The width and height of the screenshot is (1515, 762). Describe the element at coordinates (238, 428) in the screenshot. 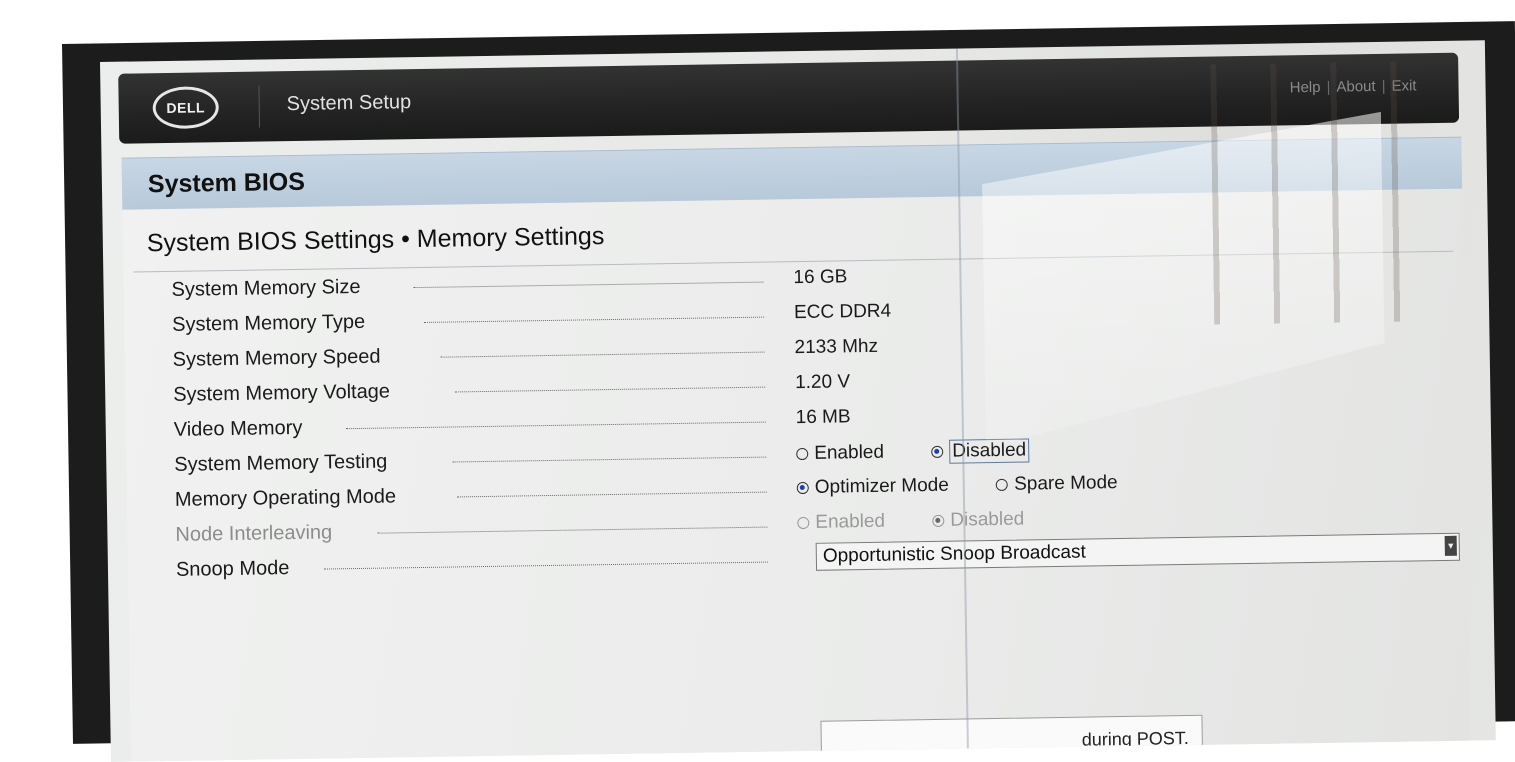

I see `setting-label: Video Memory` at that location.